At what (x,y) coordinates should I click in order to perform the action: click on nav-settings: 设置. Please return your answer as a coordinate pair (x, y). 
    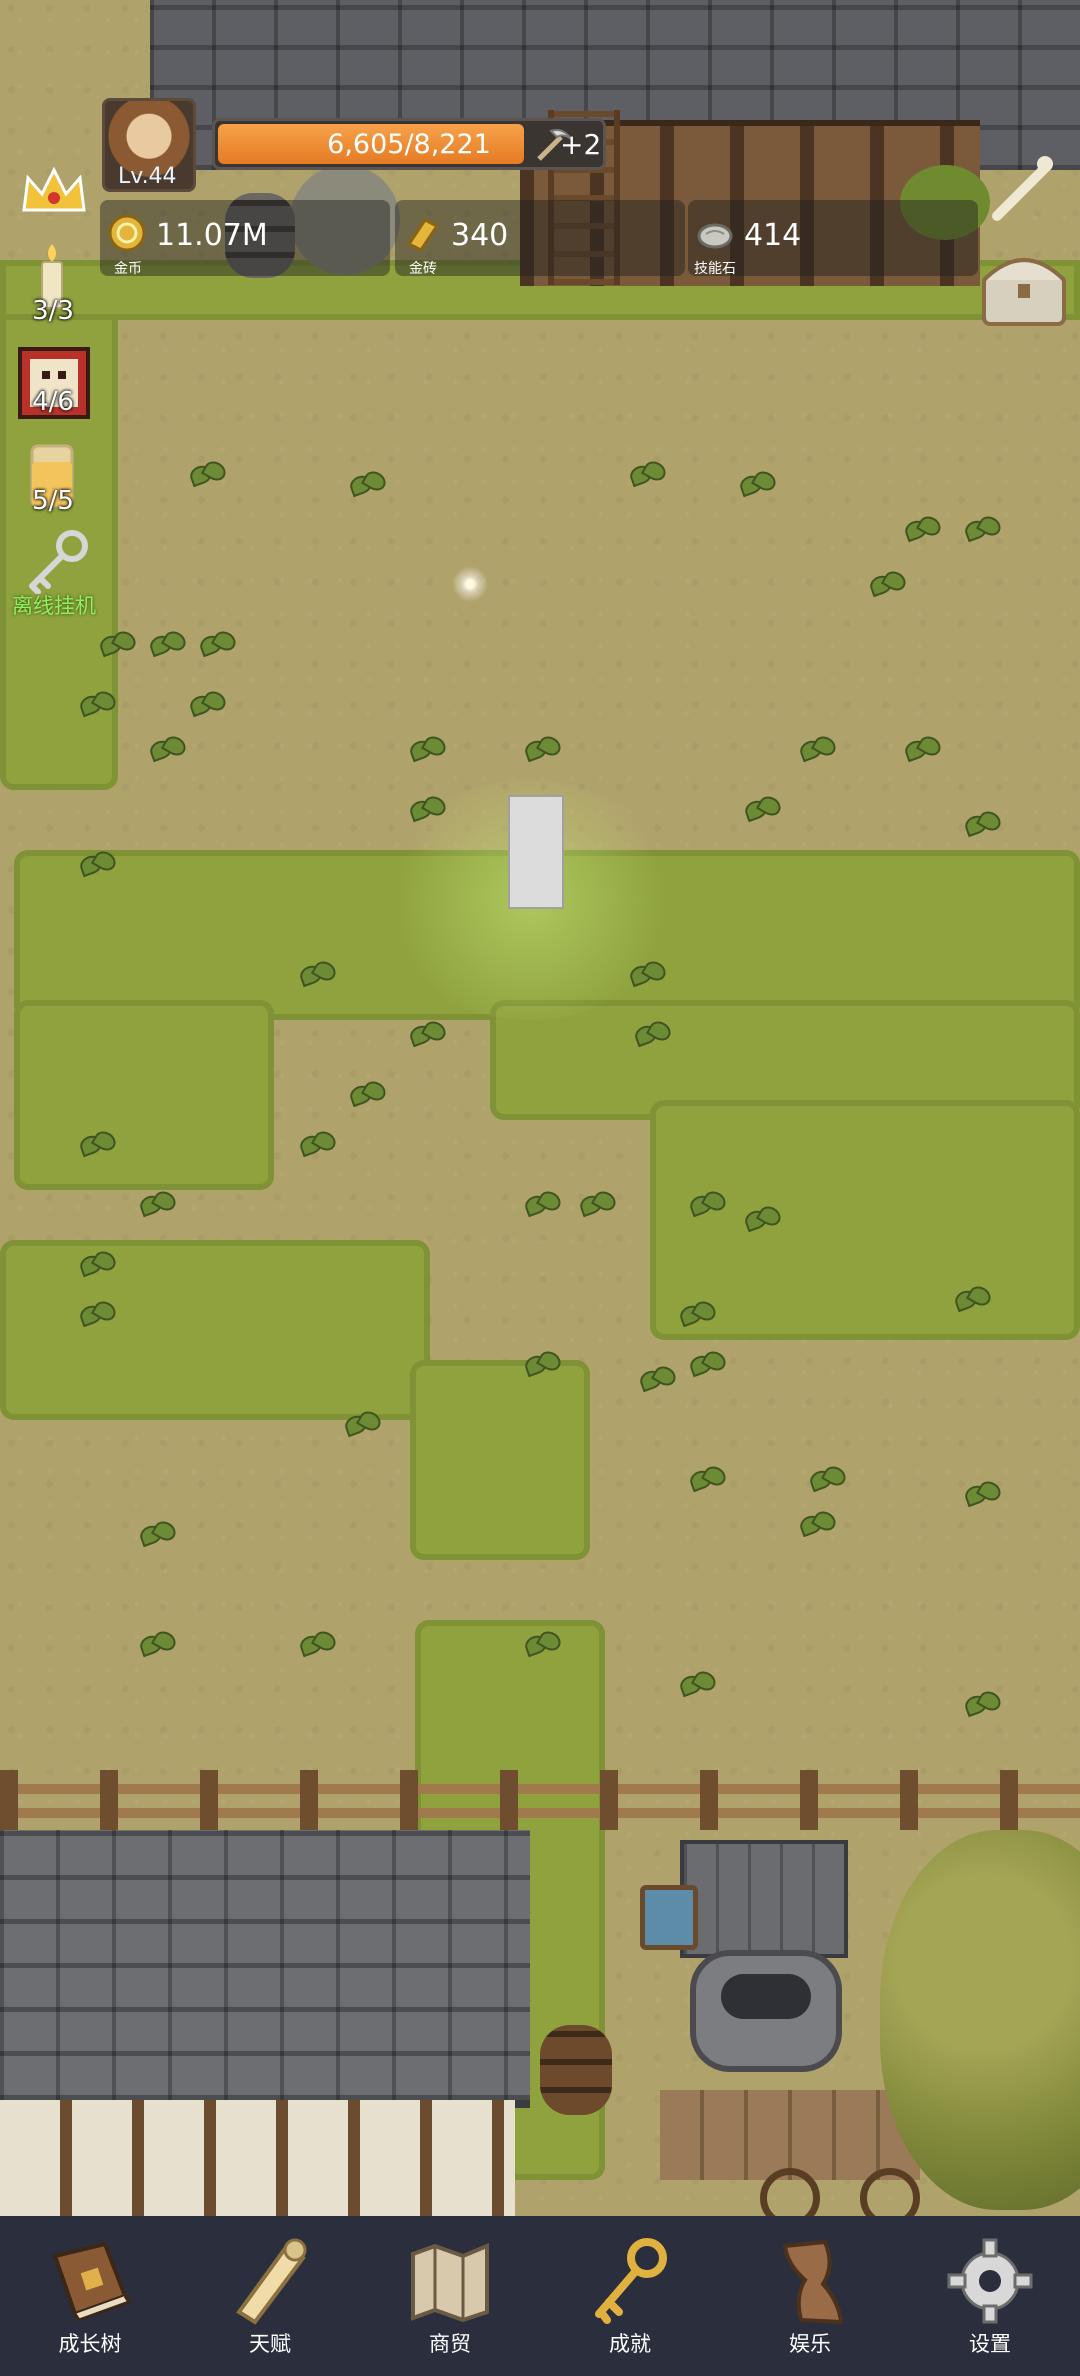
    Looking at the image, I should click on (990, 2296).